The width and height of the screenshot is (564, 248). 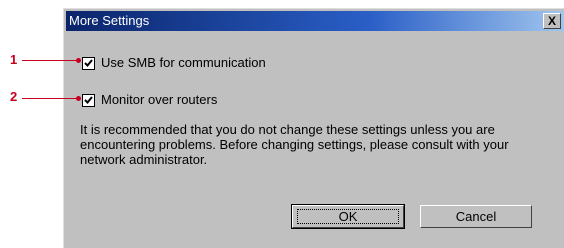 I want to click on focus-rectangle, so click(x=348, y=216).